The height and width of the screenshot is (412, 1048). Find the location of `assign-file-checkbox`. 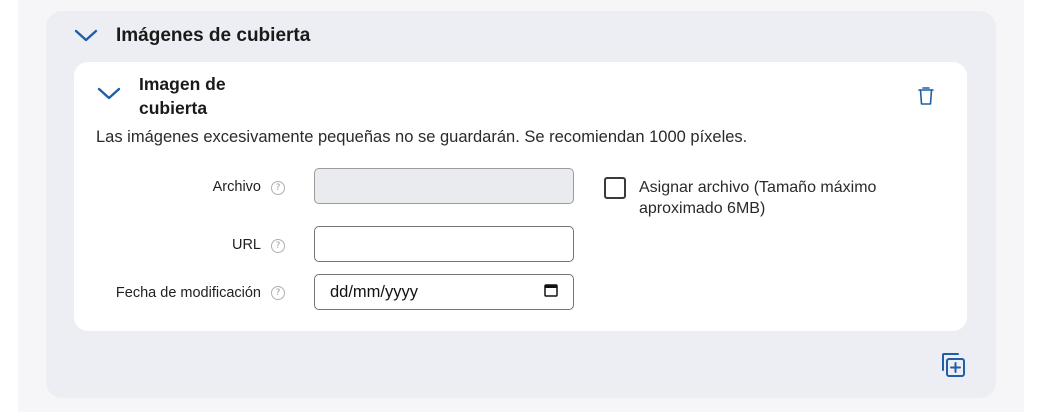

assign-file-checkbox is located at coordinates (615, 188).